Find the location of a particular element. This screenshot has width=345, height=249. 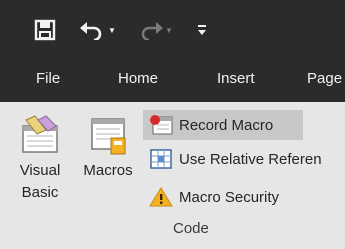

use-relative-references-button: Use Relative Referen is located at coordinates (244, 159).